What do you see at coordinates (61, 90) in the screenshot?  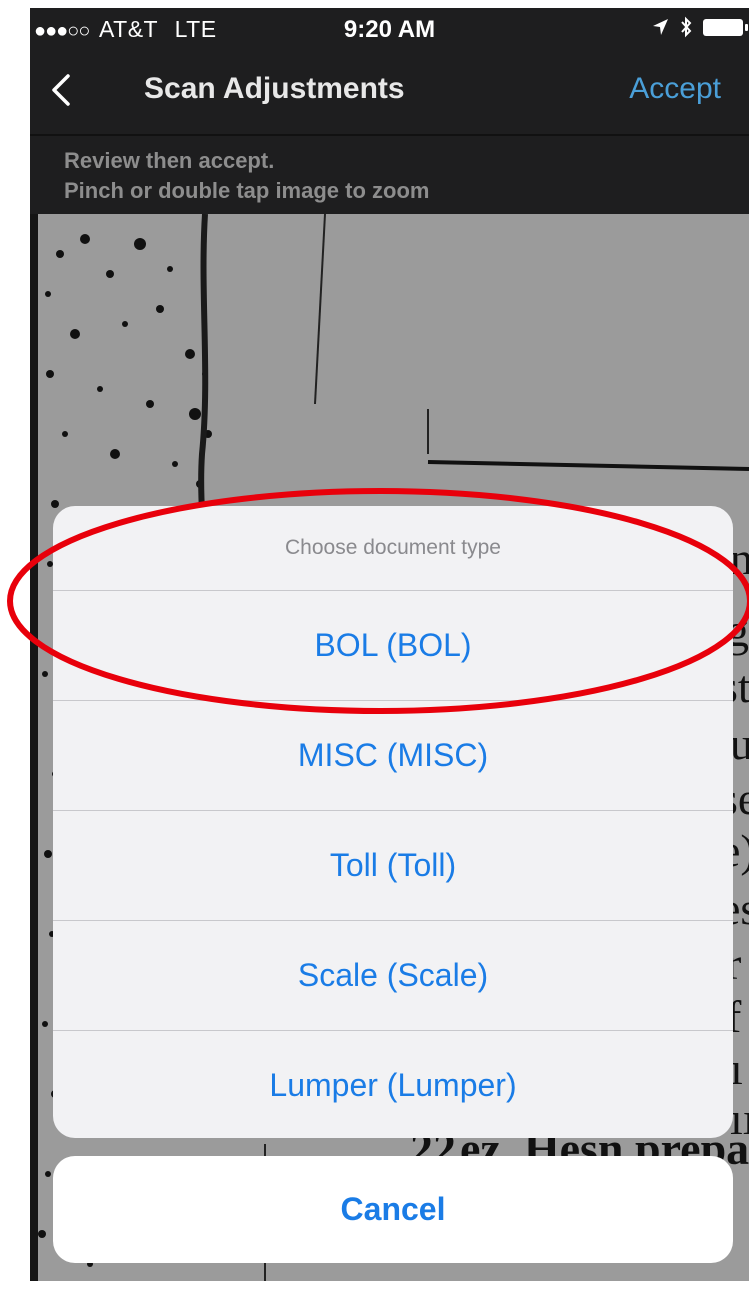 I see `back-chevron-icon` at bounding box center [61, 90].